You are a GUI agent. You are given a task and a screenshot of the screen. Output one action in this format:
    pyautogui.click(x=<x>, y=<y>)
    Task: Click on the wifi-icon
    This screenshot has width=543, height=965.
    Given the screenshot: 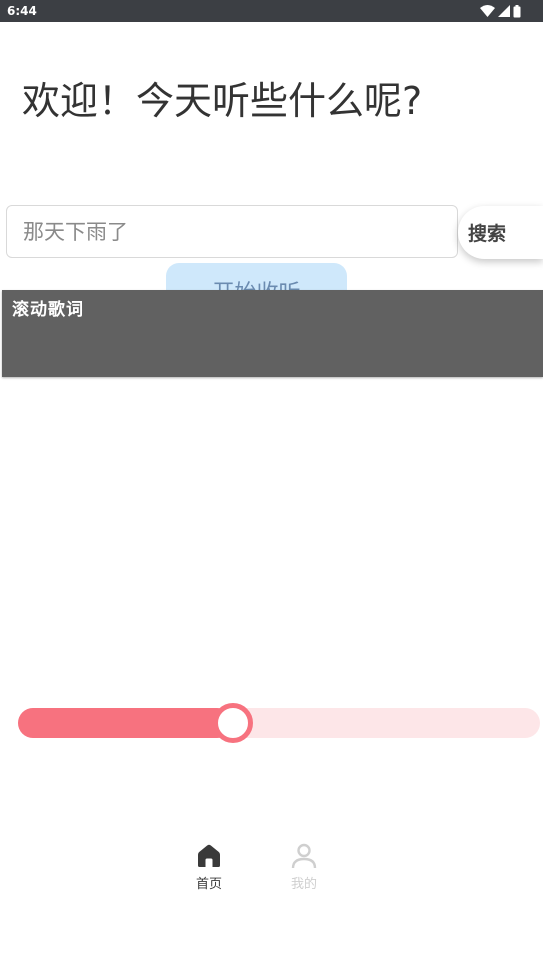 What is the action you would take?
    pyautogui.click(x=487, y=11)
    